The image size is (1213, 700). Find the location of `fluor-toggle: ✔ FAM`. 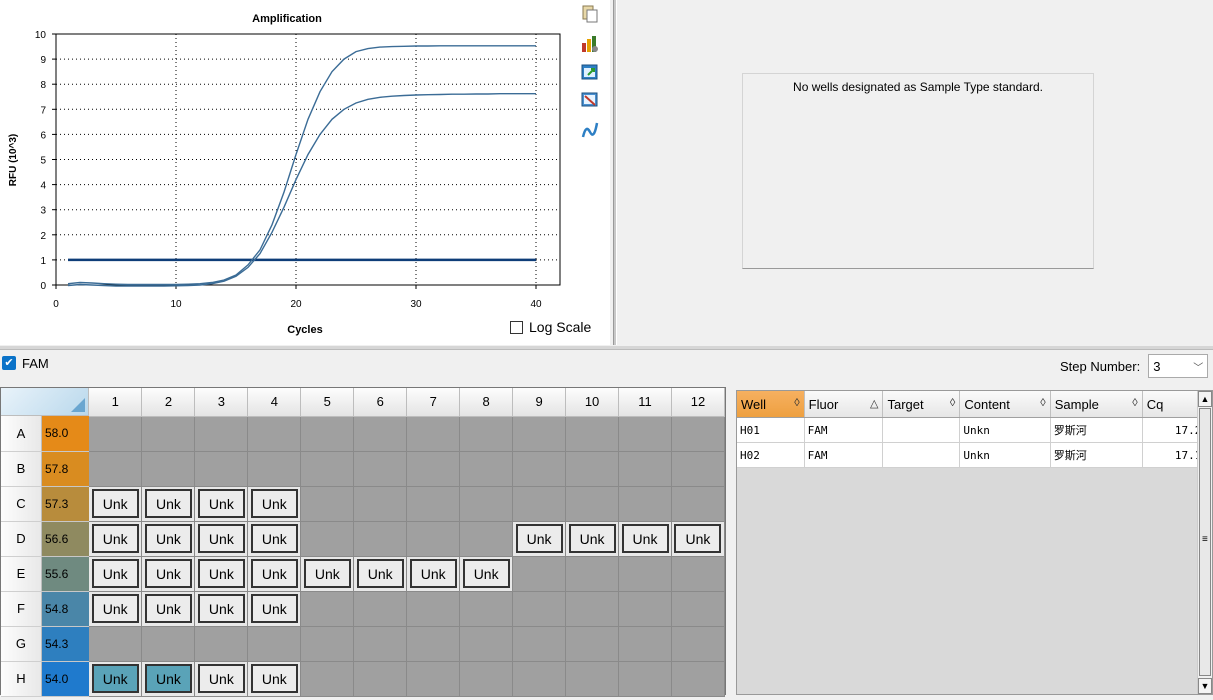

fluor-toggle: ✔ FAM is located at coordinates (24, 363).